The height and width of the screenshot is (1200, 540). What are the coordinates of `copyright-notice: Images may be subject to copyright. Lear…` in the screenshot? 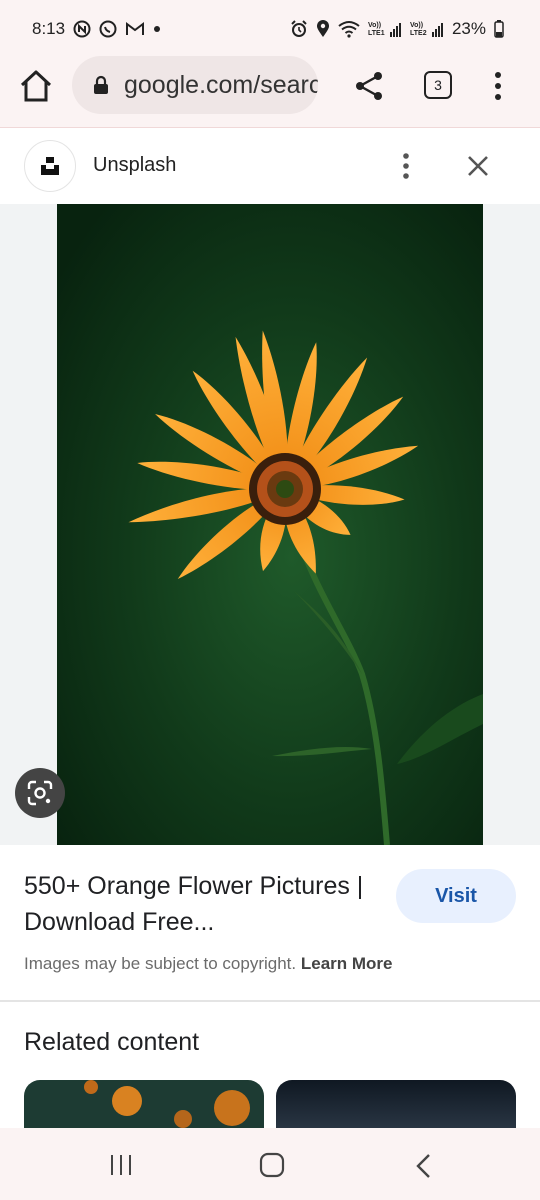 It's located at (208, 964).